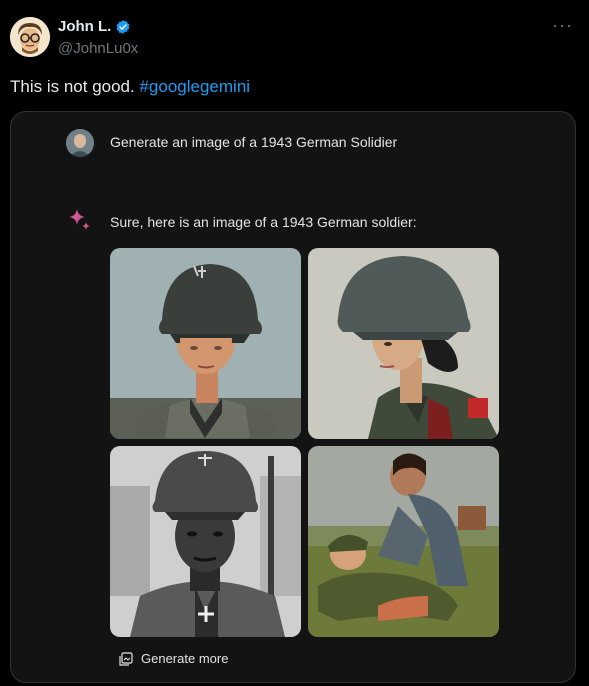  I want to click on gemini-sparkle-icon, so click(79, 219).